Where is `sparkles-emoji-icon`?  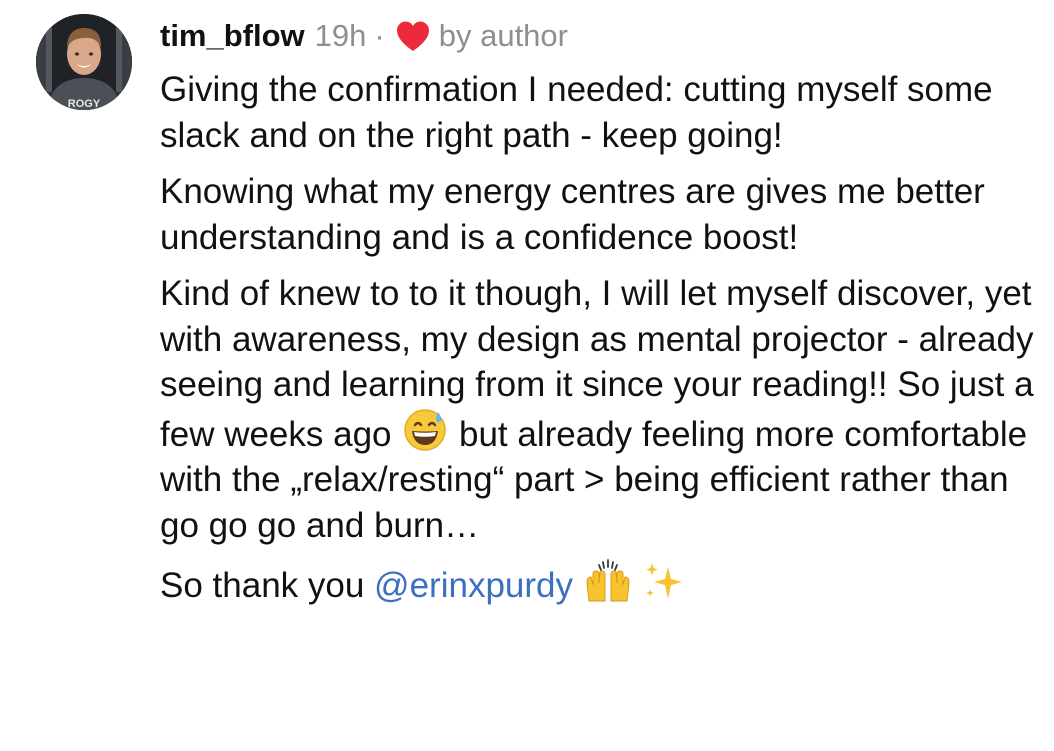 sparkles-emoji-icon is located at coordinates (664, 581).